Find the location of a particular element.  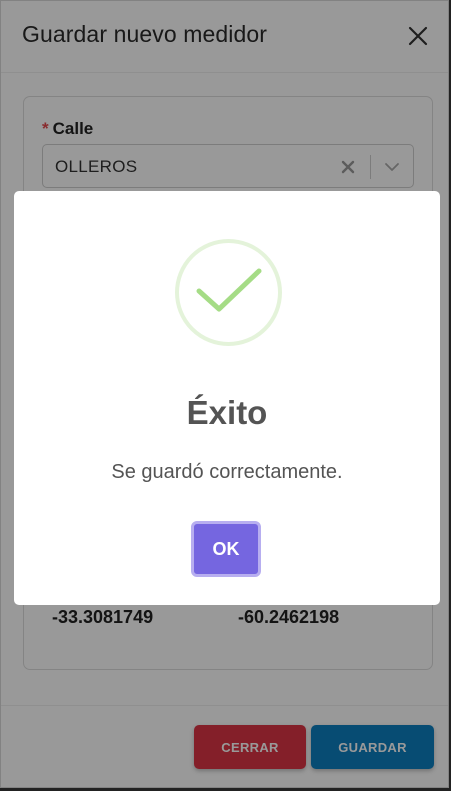

alert-title: Éxito is located at coordinates (227, 412).